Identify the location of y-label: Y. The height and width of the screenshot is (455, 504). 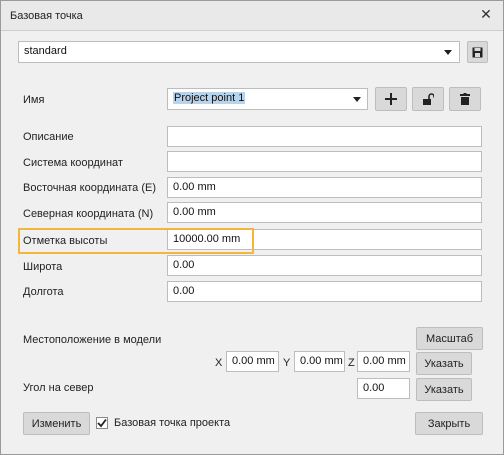
(287, 363).